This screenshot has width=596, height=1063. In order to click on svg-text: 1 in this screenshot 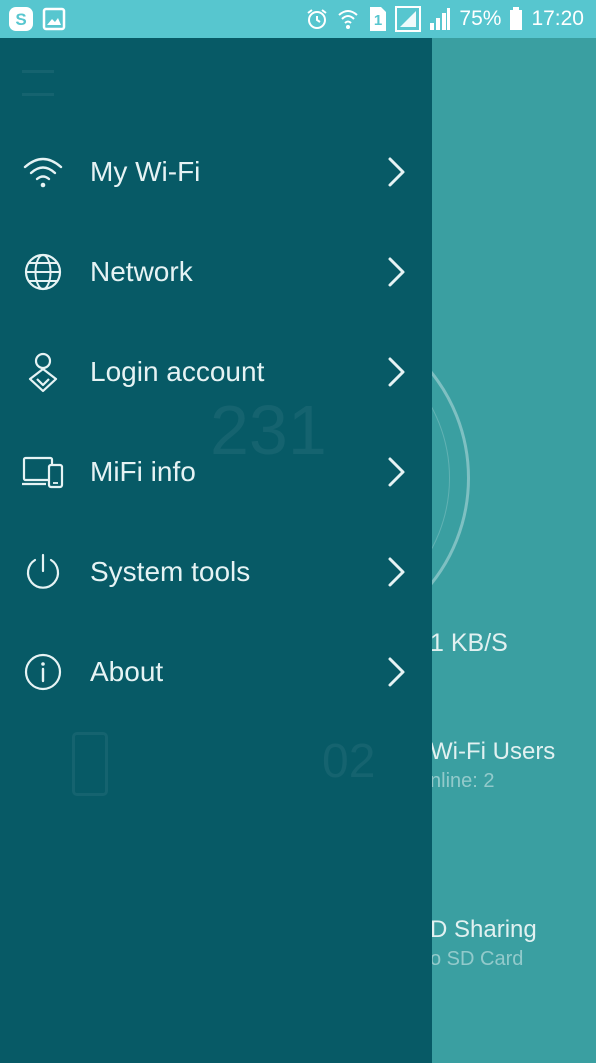, I will do `click(378, 20)`.